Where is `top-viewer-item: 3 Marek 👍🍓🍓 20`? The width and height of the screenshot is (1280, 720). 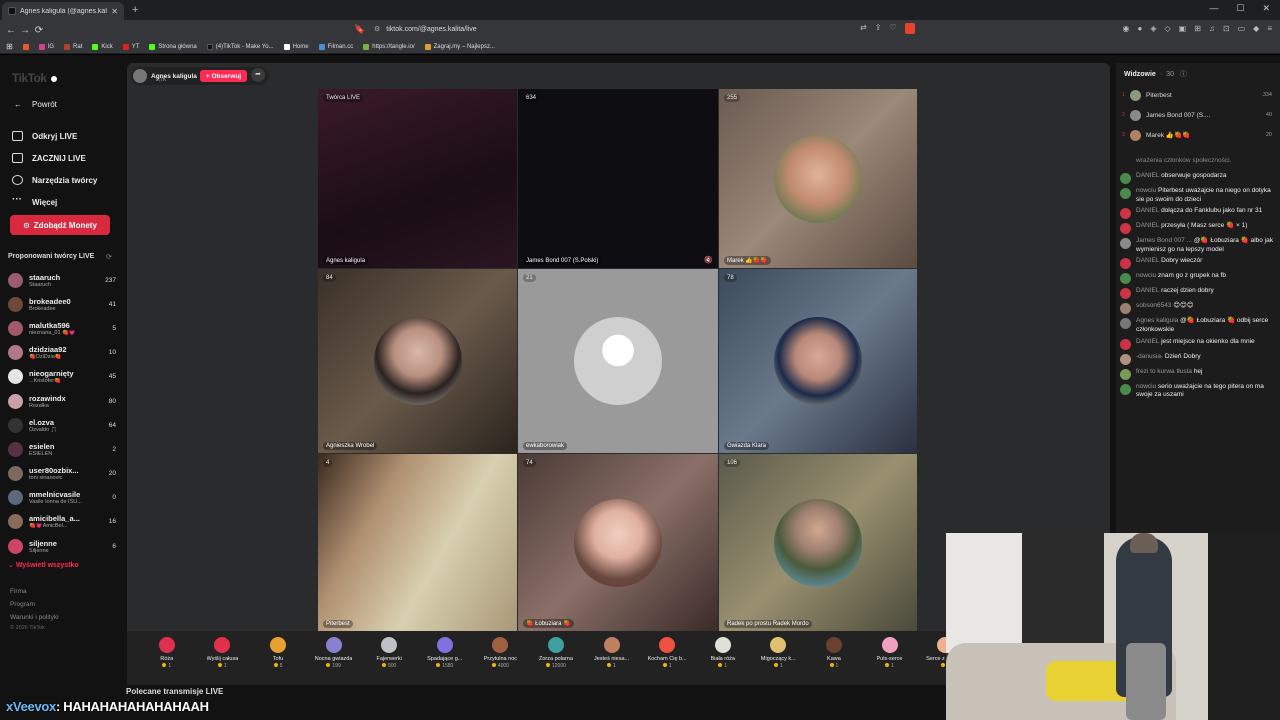
top-viewer-item: 3 Marek 👍🍓🍓 20 is located at coordinates (1197, 135).